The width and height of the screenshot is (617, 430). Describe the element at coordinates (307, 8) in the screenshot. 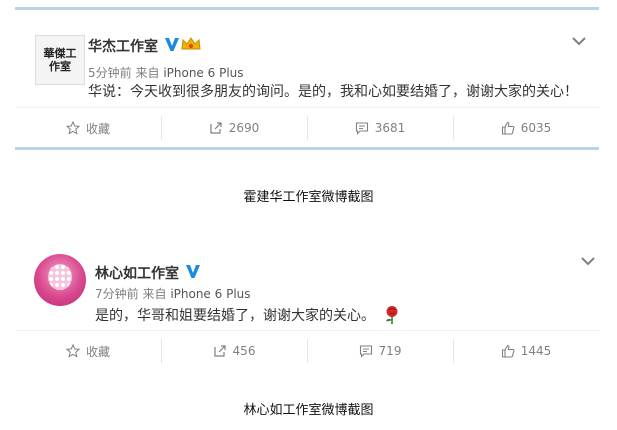

I see `top-divider` at that location.